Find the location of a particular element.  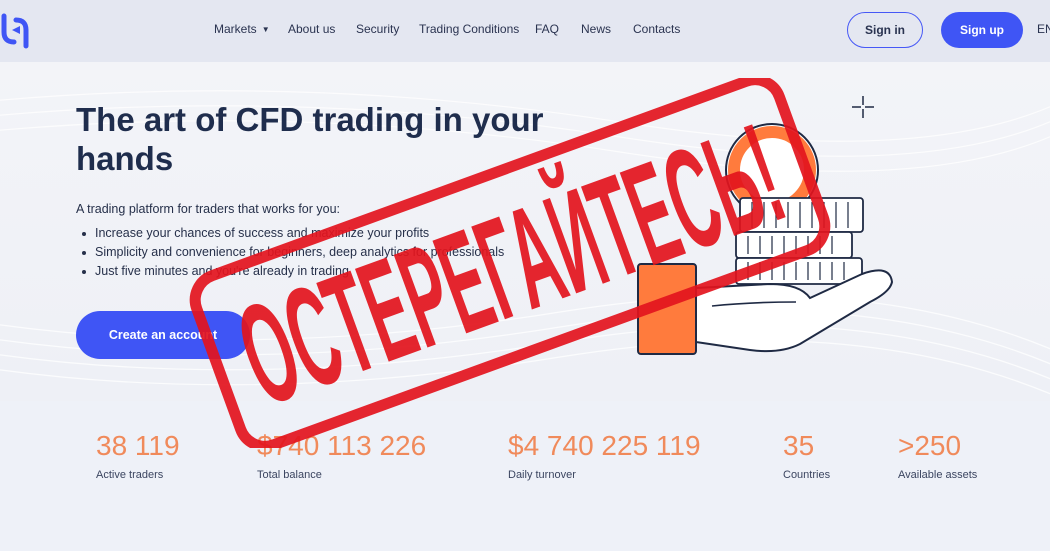

nav-item-about-us: About us is located at coordinates (311, 29).